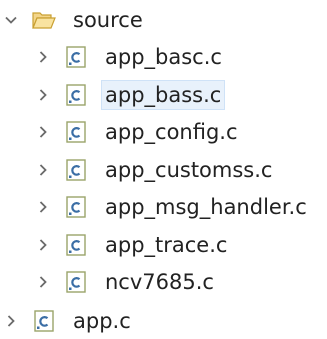 This screenshot has width=327, height=339. I want to click on tree-item-label: app_config.c, so click(171, 132).